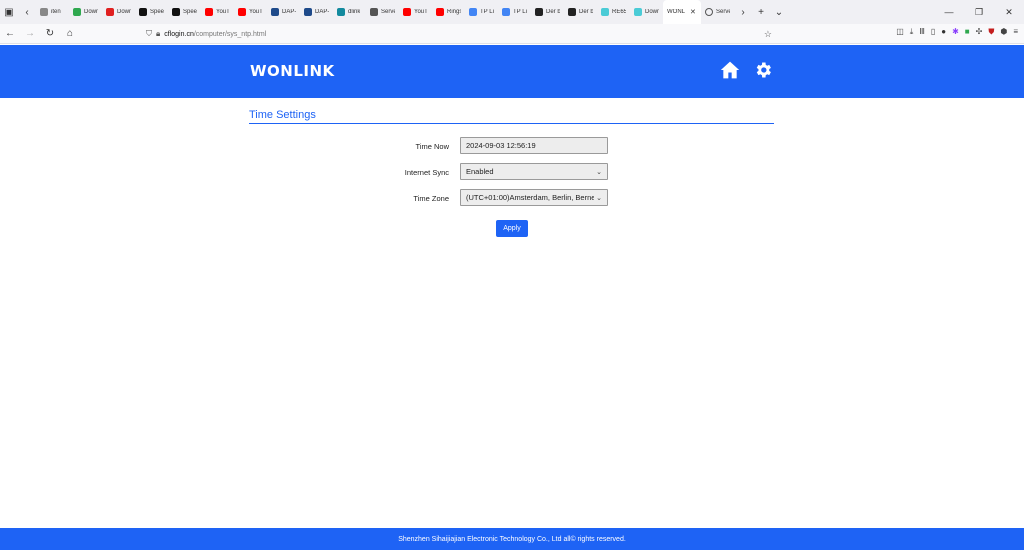  What do you see at coordinates (763, 70) in the screenshot?
I see `gear-icon` at bounding box center [763, 70].